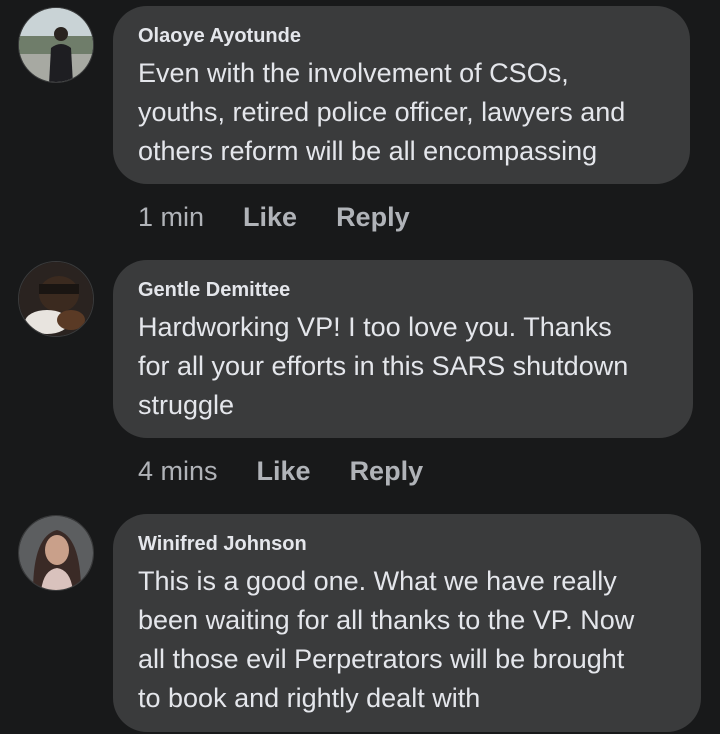 Image resolution: width=720 pixels, height=734 pixels. Describe the element at coordinates (368, 151) in the screenshot. I see `comment-text-line: others reform will be all encompassing` at that location.